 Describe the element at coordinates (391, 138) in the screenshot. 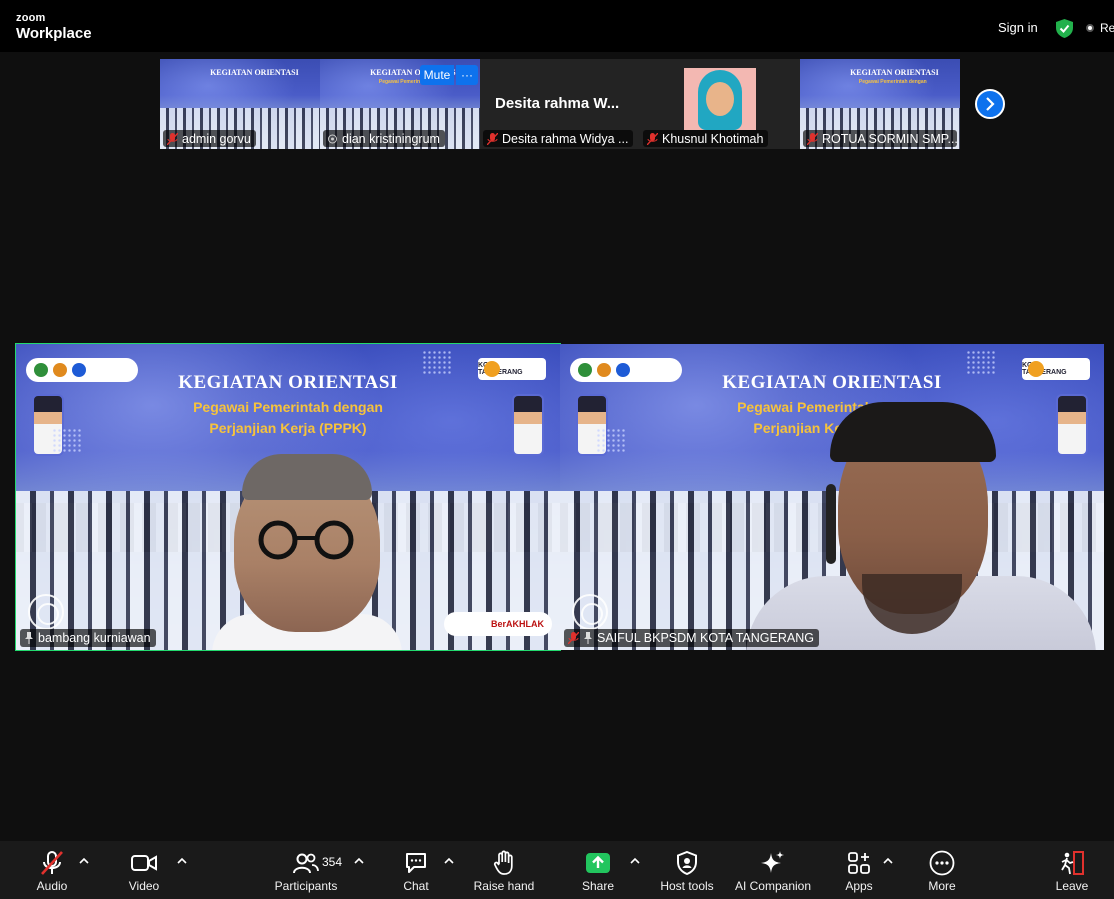

I see `participant-name: dian kristiningrum` at that location.